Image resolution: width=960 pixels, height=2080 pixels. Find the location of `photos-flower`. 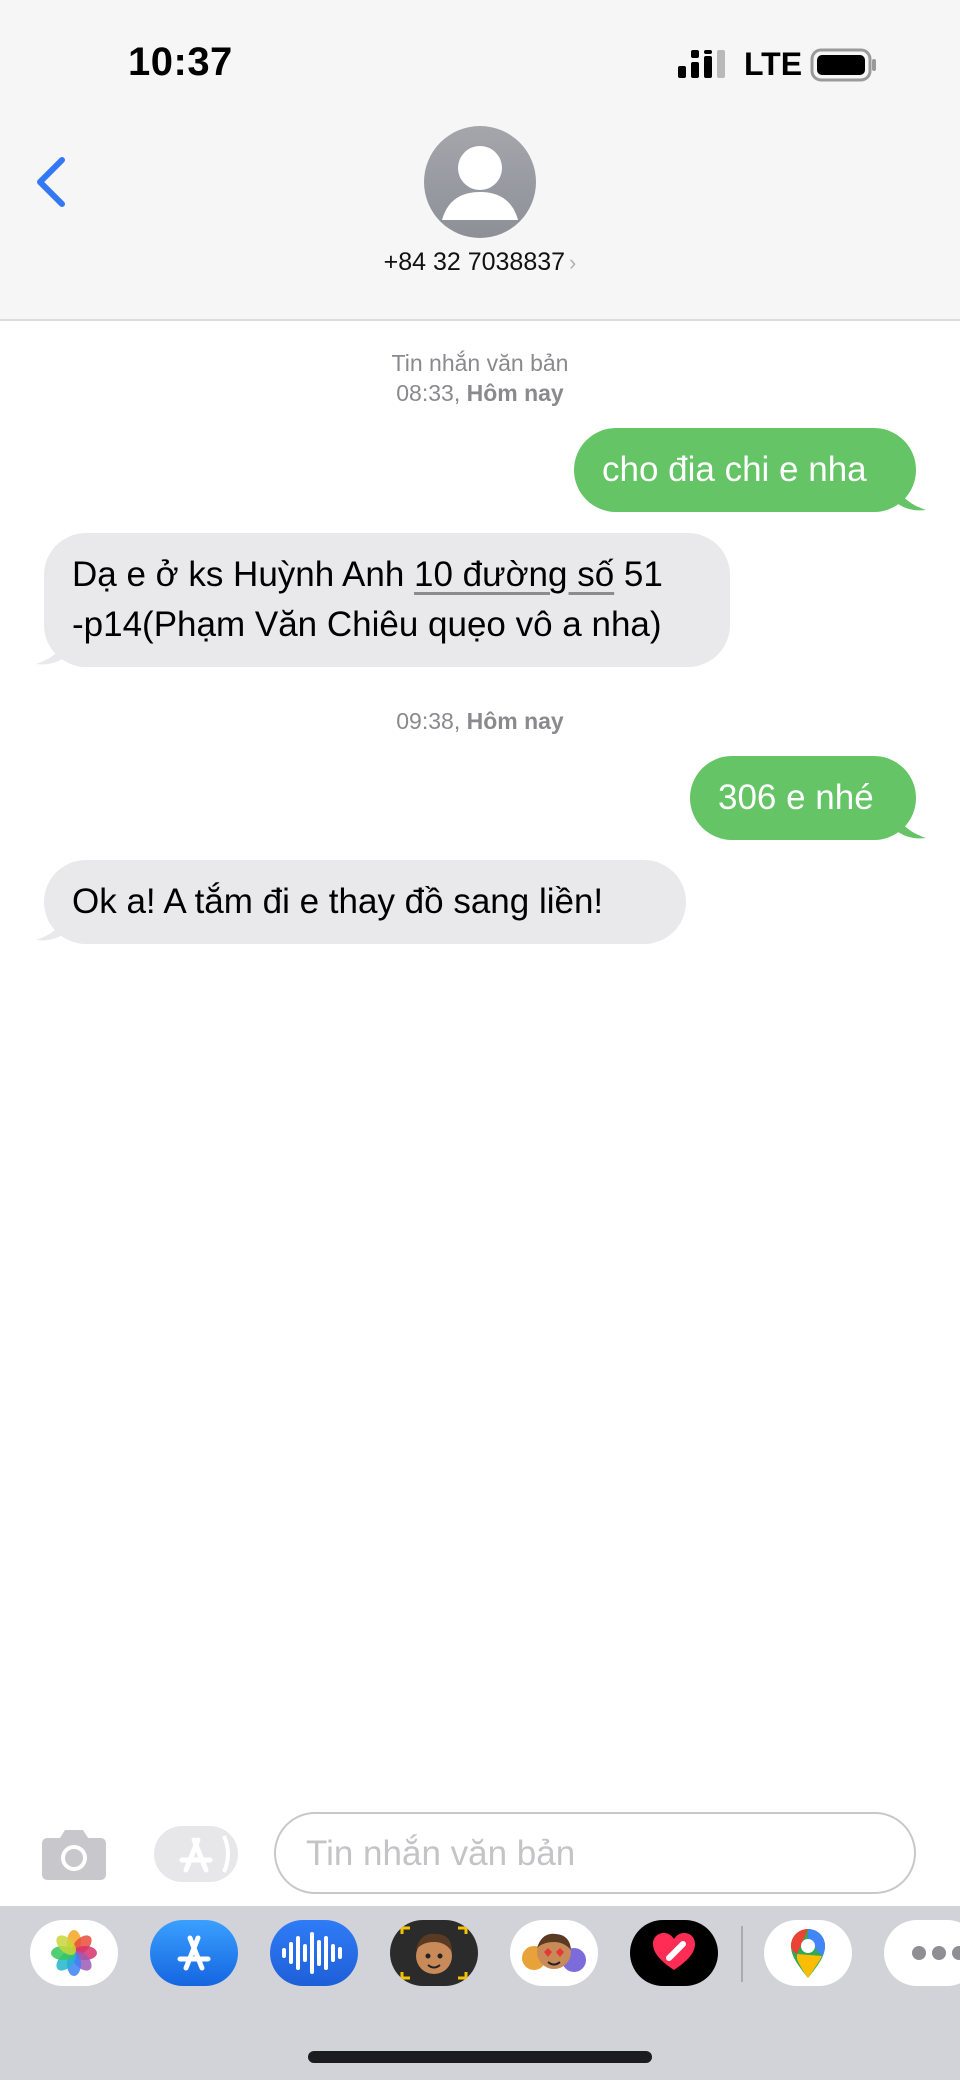

photos-flower is located at coordinates (74, 1953).